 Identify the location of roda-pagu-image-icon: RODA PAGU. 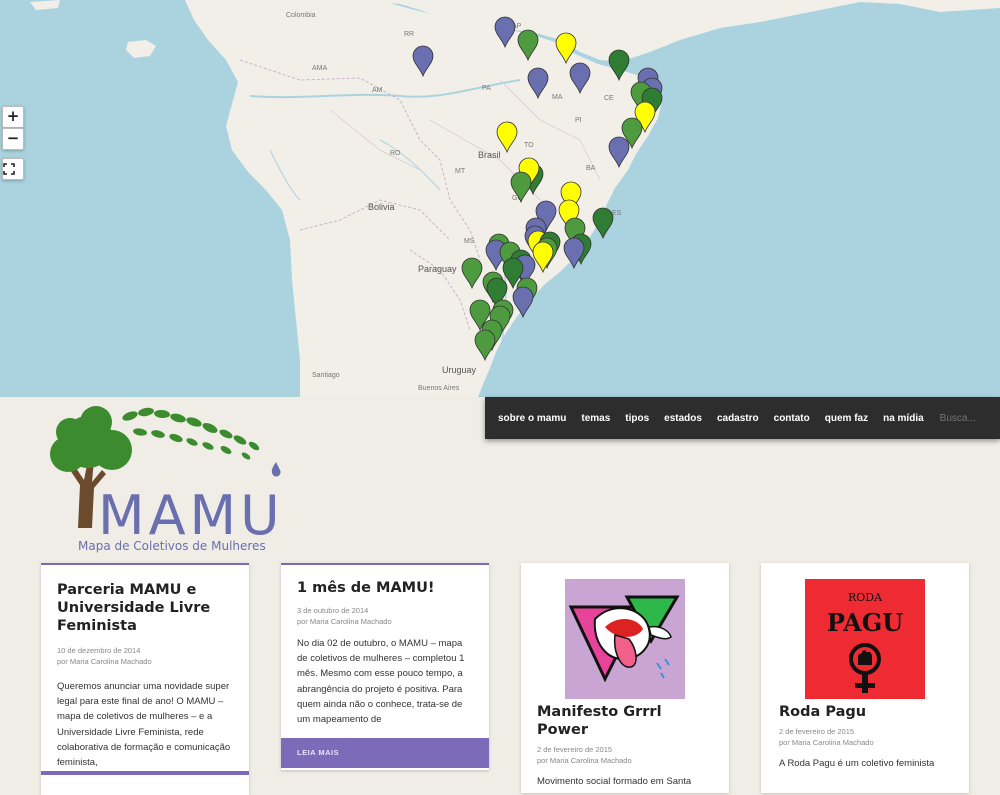
(865, 642).